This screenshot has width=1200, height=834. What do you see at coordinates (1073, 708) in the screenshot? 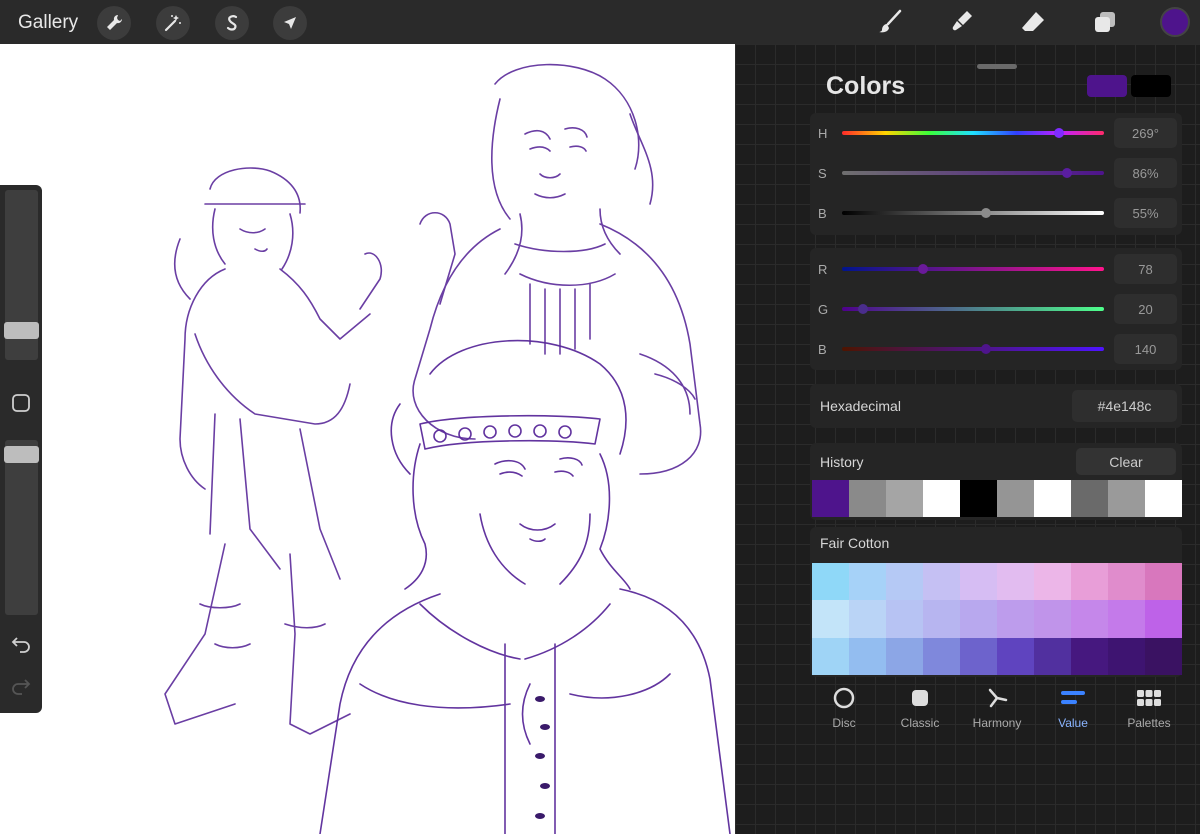
I see `tab-value: Value` at bounding box center [1073, 708].